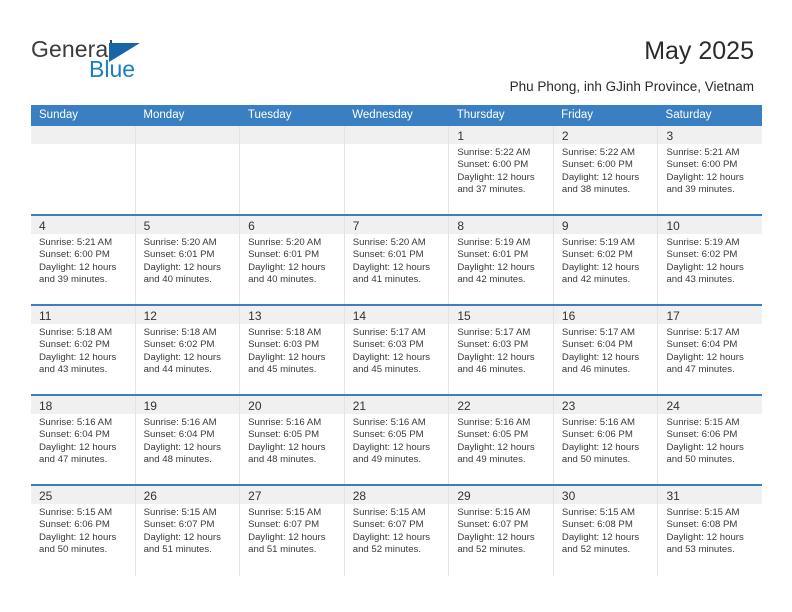 This screenshot has height=612, width=792. What do you see at coordinates (494, 152) in the screenshot?
I see `sunrise-text: Sunrise: 5:22 AM` at bounding box center [494, 152].